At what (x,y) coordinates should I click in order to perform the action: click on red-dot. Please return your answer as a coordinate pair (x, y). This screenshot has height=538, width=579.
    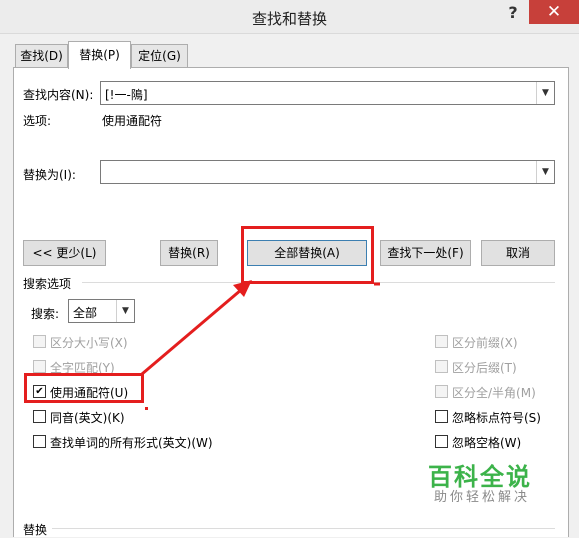
    Looking at the image, I should click on (146, 408).